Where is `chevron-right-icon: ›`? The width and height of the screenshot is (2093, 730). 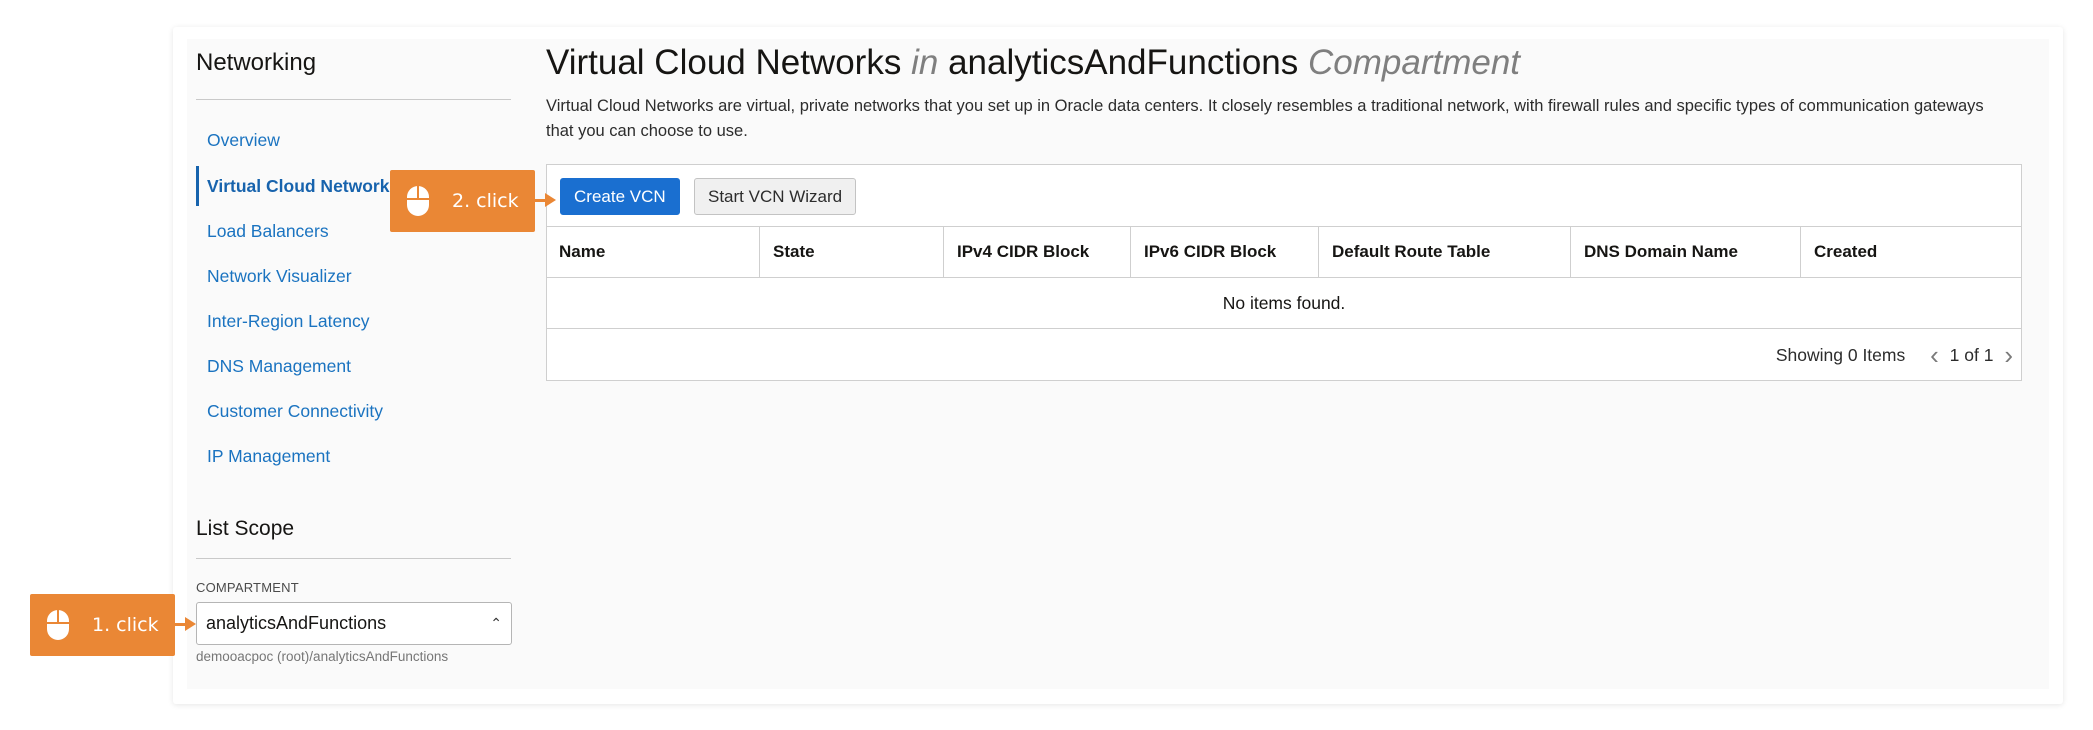
chevron-right-icon: › is located at coordinates (2008, 355).